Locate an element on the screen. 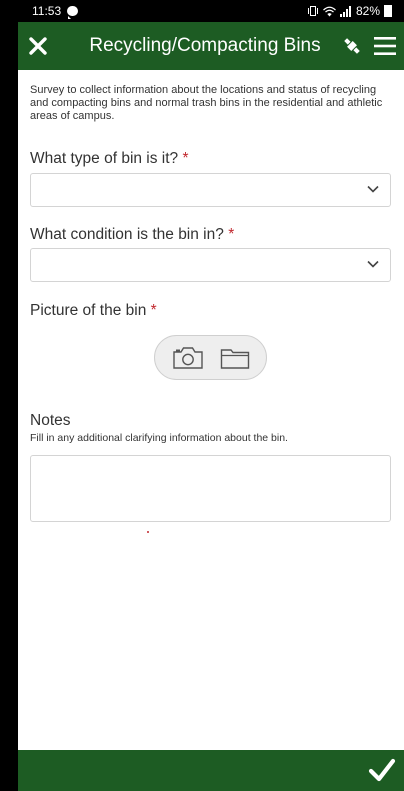 The image size is (404, 791). checkmark-icon is located at coordinates (382, 770).